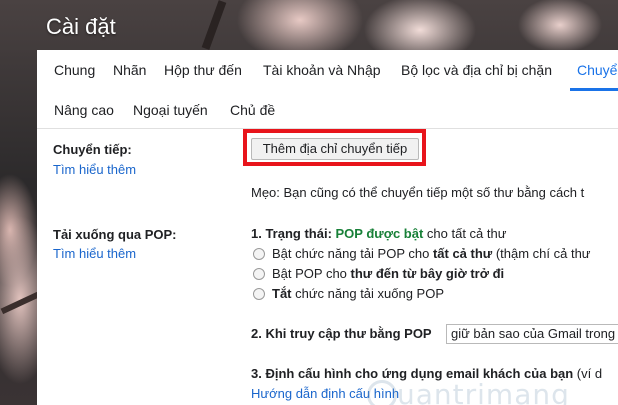 The width and height of the screenshot is (618, 405). Describe the element at coordinates (382, 392) in the screenshot. I see `watermark-logo-icon` at that location.